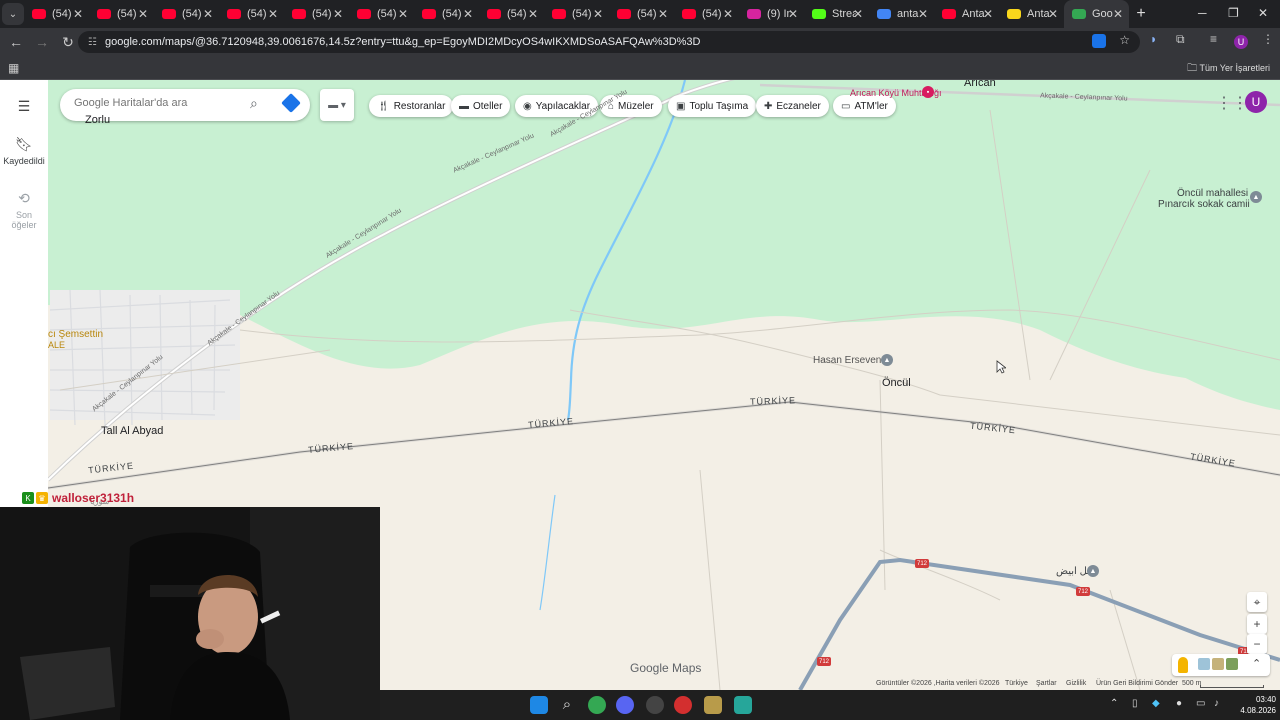 The width and height of the screenshot is (1280, 720). Describe the element at coordinates (411, 106) in the screenshot. I see `category-chip: 🍴︎ Restoranlar` at that location.